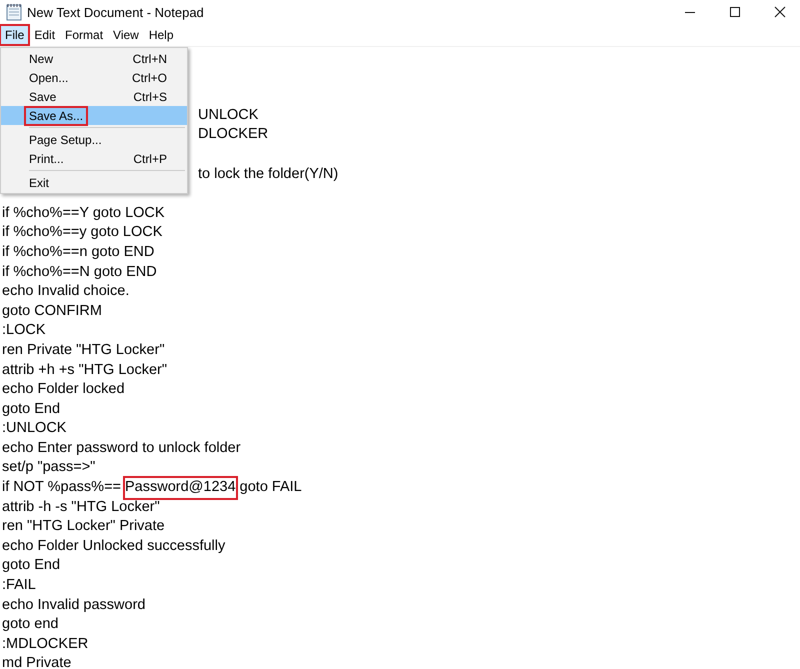 The width and height of the screenshot is (800, 669). Describe the element at coordinates (66, 292) in the screenshot. I see `code-line: echo Invalid choice.` at that location.